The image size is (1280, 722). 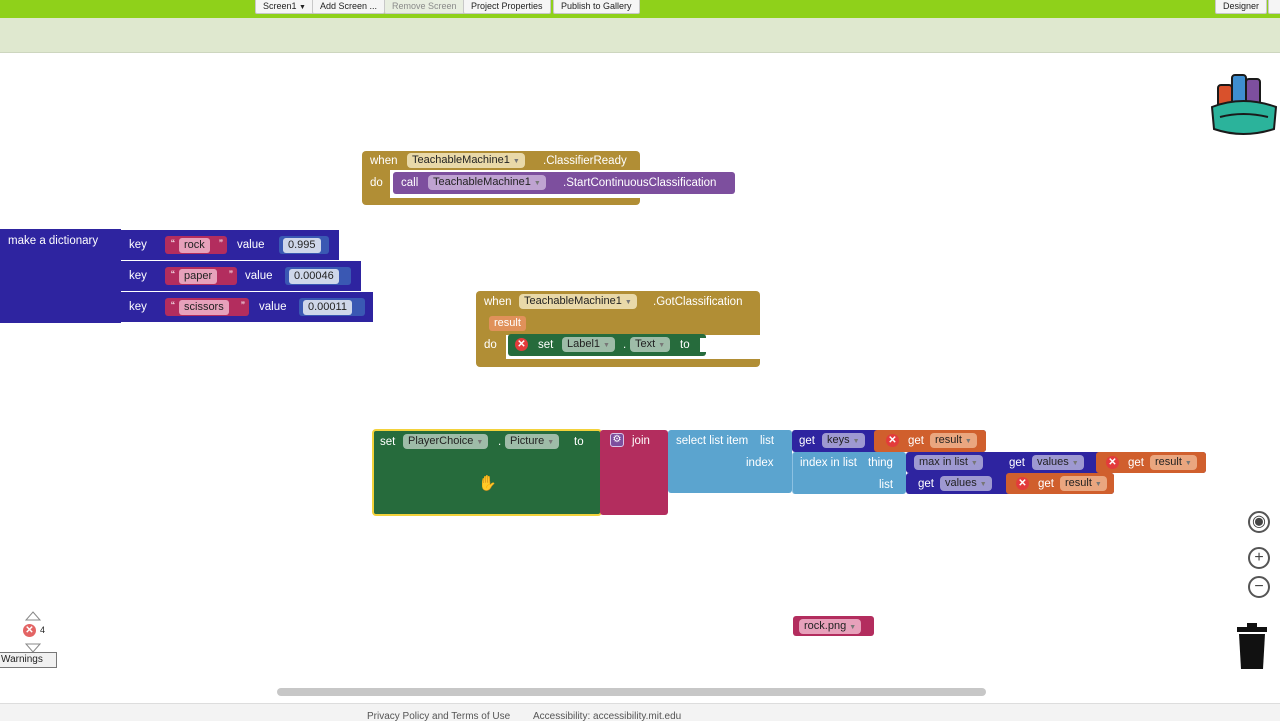 What do you see at coordinates (33, 646) in the screenshot?
I see `warning-next-arrow-icon` at bounding box center [33, 646].